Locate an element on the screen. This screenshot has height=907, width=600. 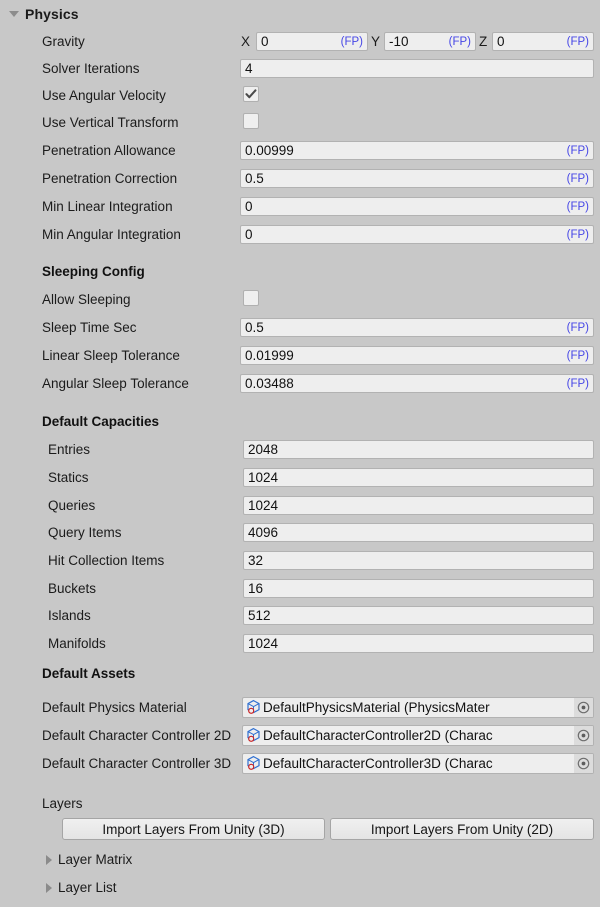
chevron-down-icon is located at coordinates (14, 14).